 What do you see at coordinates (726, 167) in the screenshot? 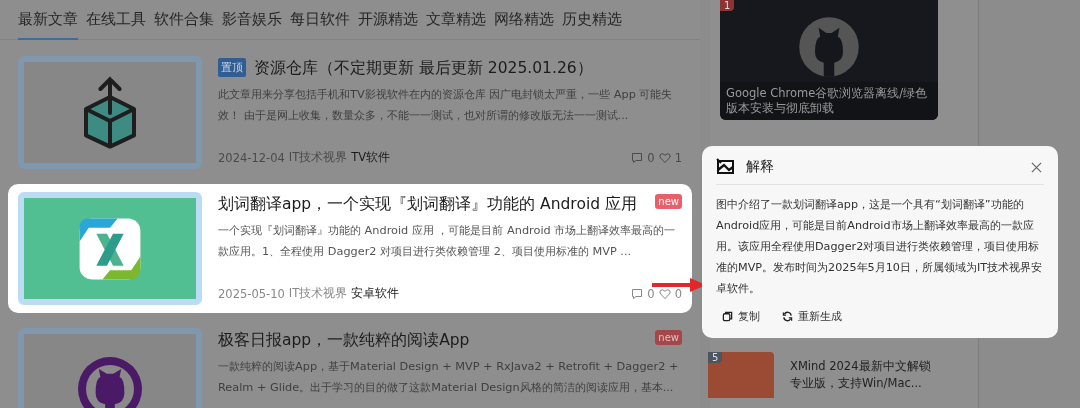
I see `image-icon` at bounding box center [726, 167].